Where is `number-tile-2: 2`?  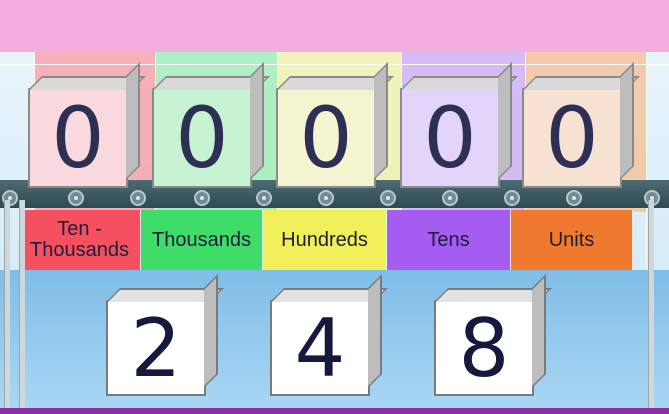 number-tile-2: 2 is located at coordinates (156, 348).